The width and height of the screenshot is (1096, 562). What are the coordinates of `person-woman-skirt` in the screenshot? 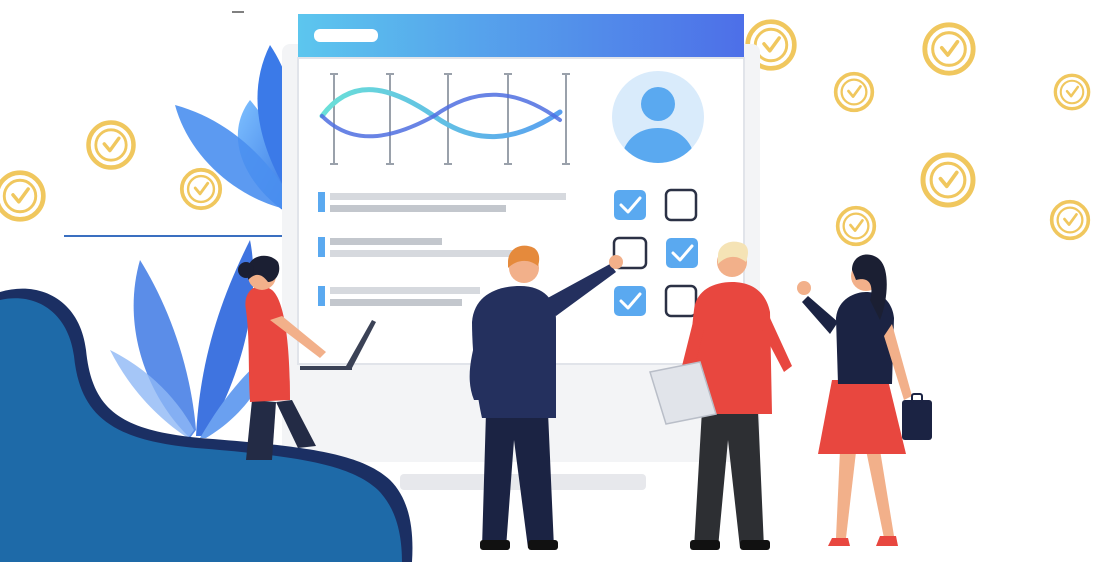 It's located at (864, 400).